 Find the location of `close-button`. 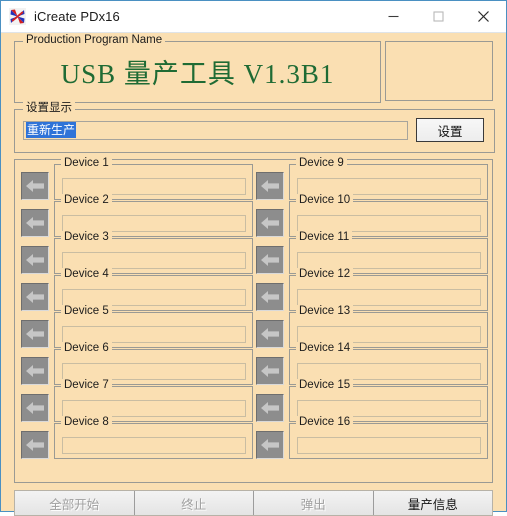

close-button is located at coordinates (483, 16).